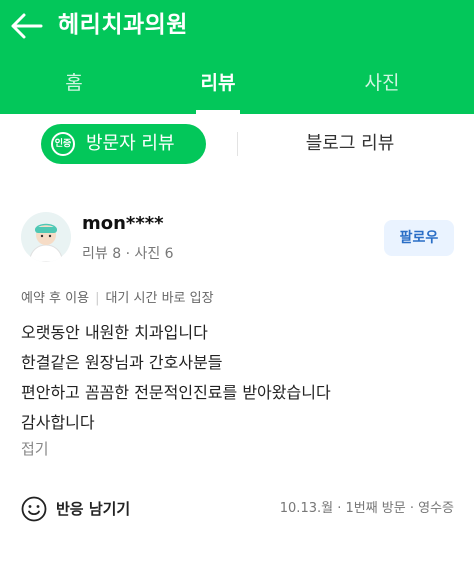 The image size is (474, 570). I want to click on smile-icon, so click(34, 509).